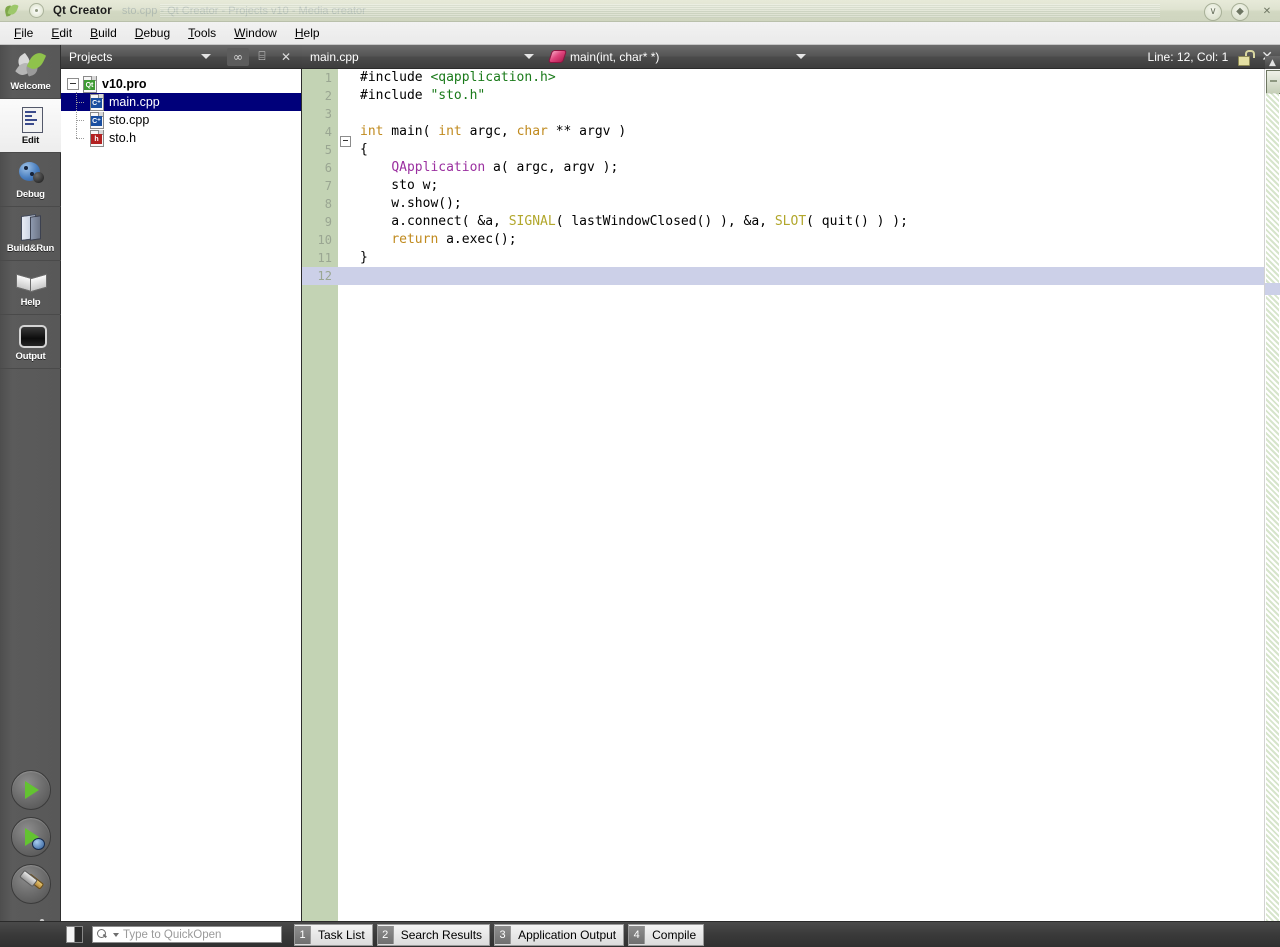 Image resolution: width=1280 pixels, height=947 pixels. Describe the element at coordinates (30, 140) in the screenshot. I see `mode-label-edit: Edit` at that location.